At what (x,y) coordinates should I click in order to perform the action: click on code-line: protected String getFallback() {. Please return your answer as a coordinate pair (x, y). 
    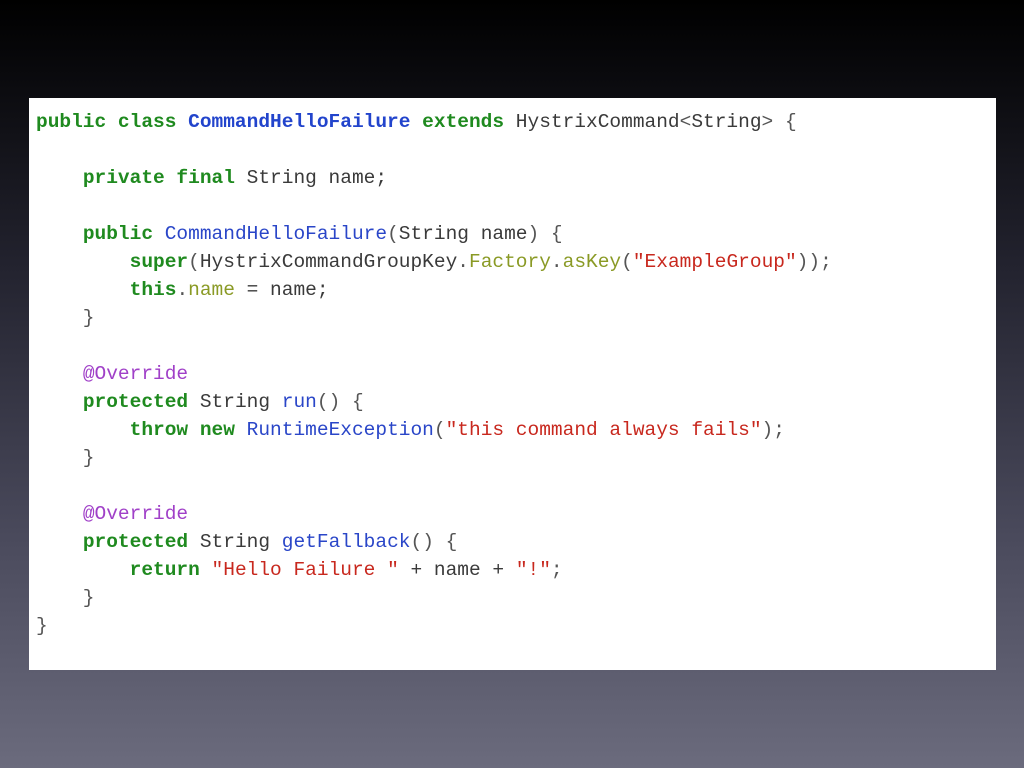
    Looking at the image, I should click on (434, 542).